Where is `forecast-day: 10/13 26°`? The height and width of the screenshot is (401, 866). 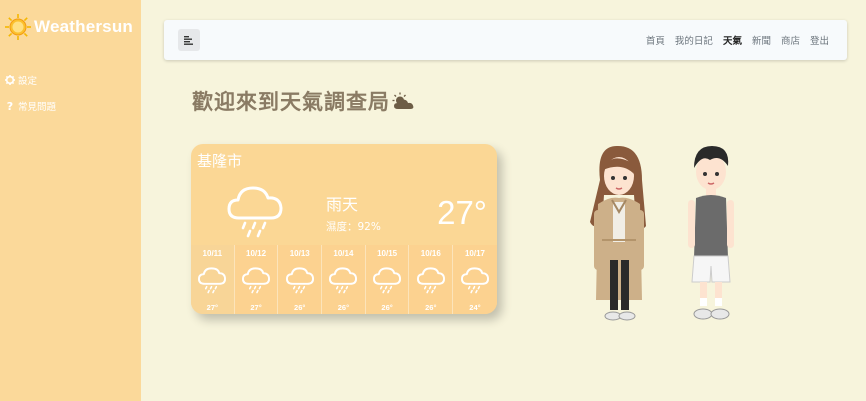
forecast-day: 10/13 26° is located at coordinates (300, 279).